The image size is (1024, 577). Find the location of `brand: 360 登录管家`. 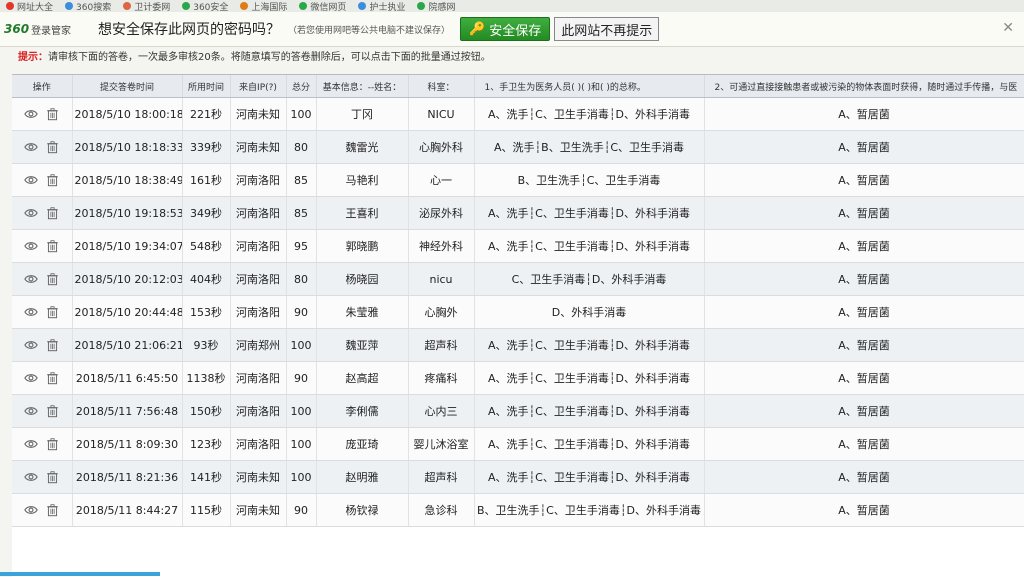

brand: 360 登录管家 is located at coordinates (44, 29).